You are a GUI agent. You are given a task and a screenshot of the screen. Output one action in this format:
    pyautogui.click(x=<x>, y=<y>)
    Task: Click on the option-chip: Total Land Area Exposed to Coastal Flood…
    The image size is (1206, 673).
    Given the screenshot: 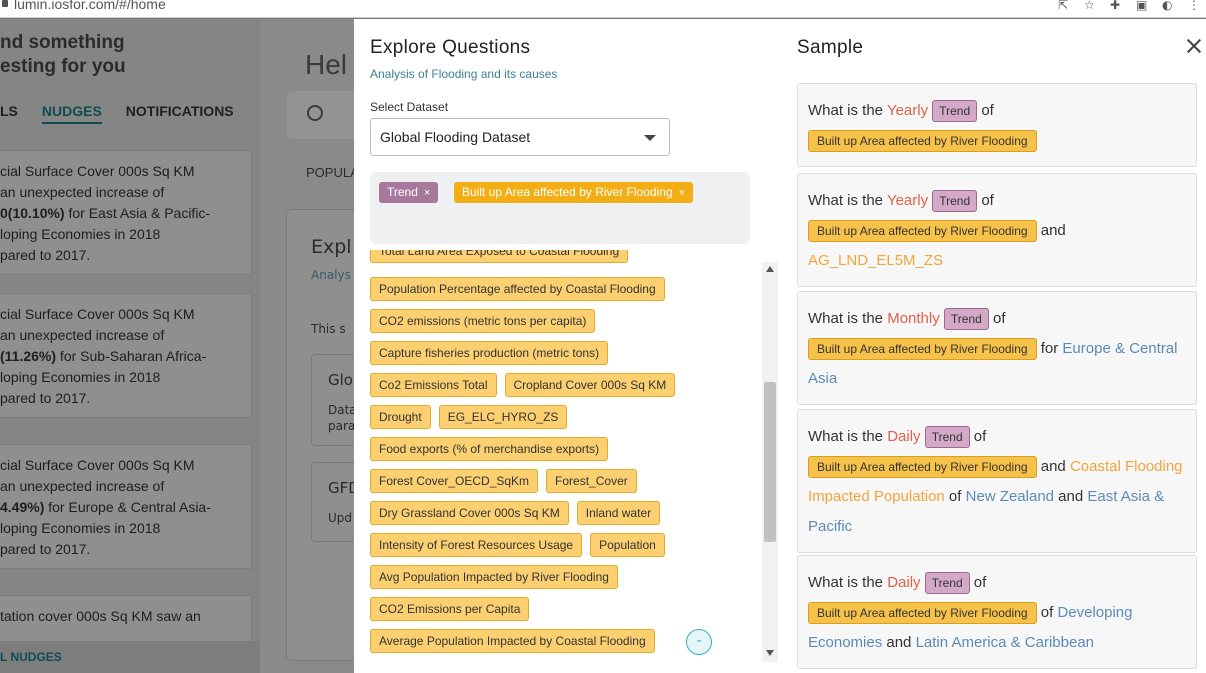 What is the action you would take?
    pyautogui.click(x=499, y=256)
    